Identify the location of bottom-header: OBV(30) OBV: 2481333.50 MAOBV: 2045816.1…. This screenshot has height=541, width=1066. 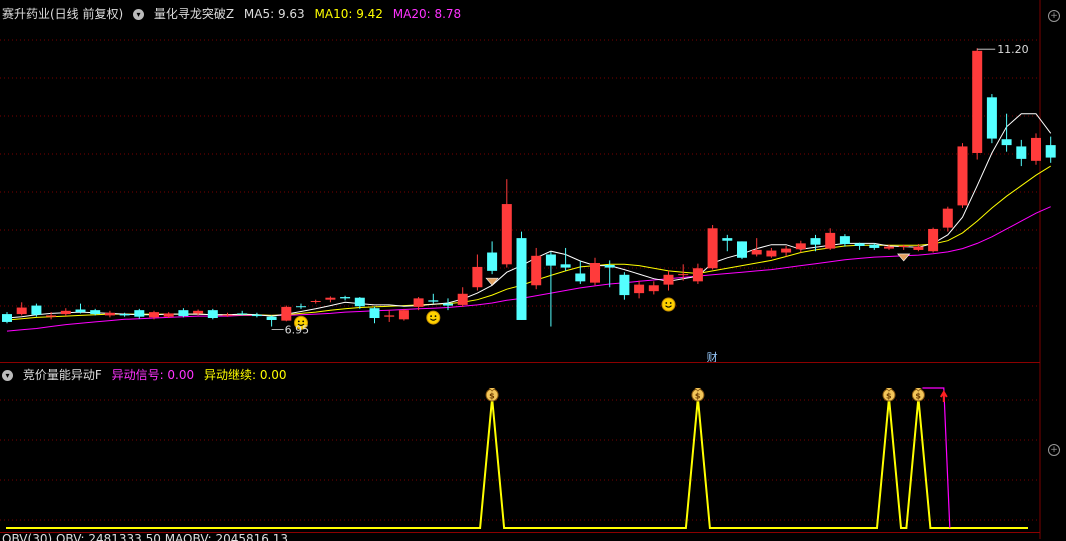
(148, 536).